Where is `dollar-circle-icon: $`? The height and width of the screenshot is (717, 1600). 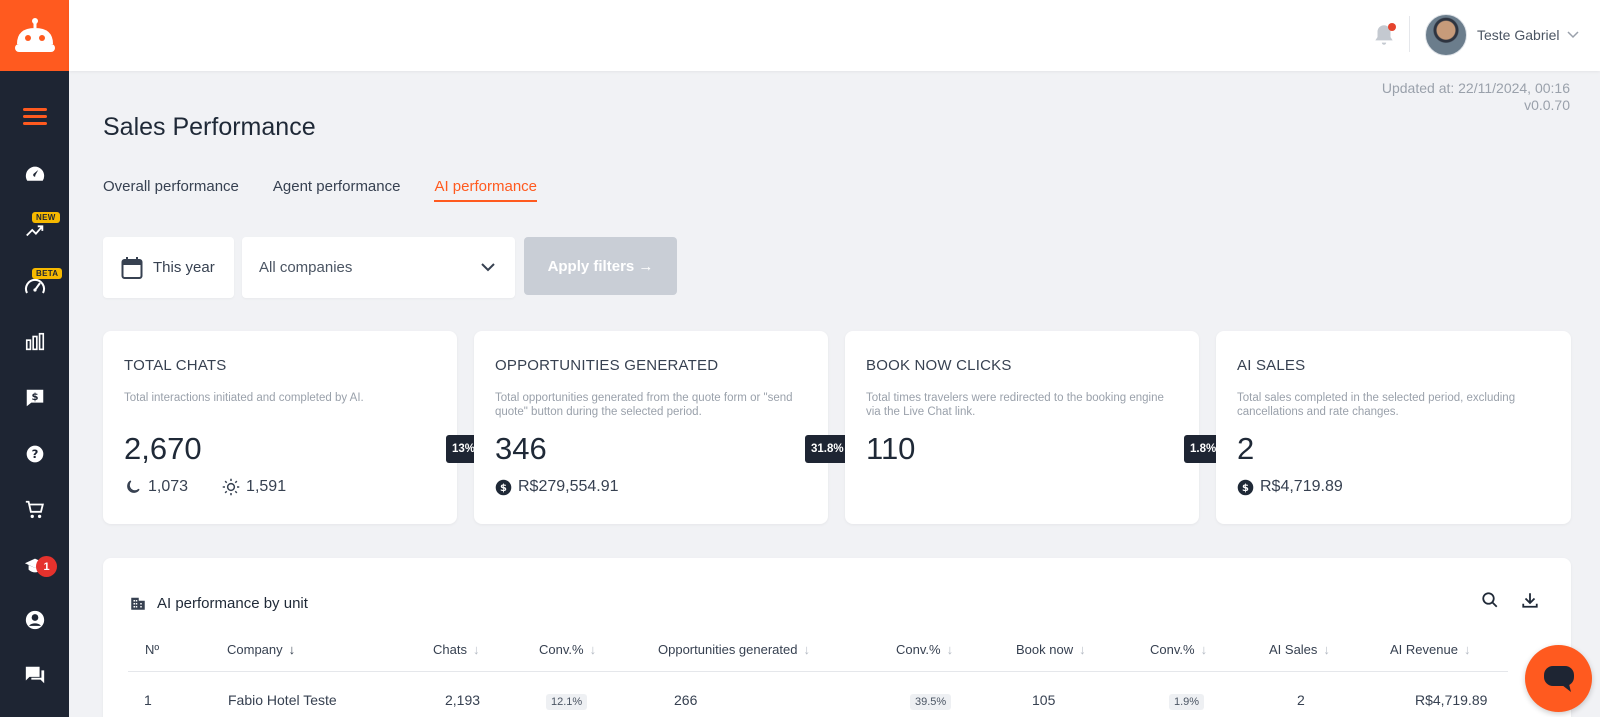
dollar-circle-icon: $ is located at coordinates (1245, 487).